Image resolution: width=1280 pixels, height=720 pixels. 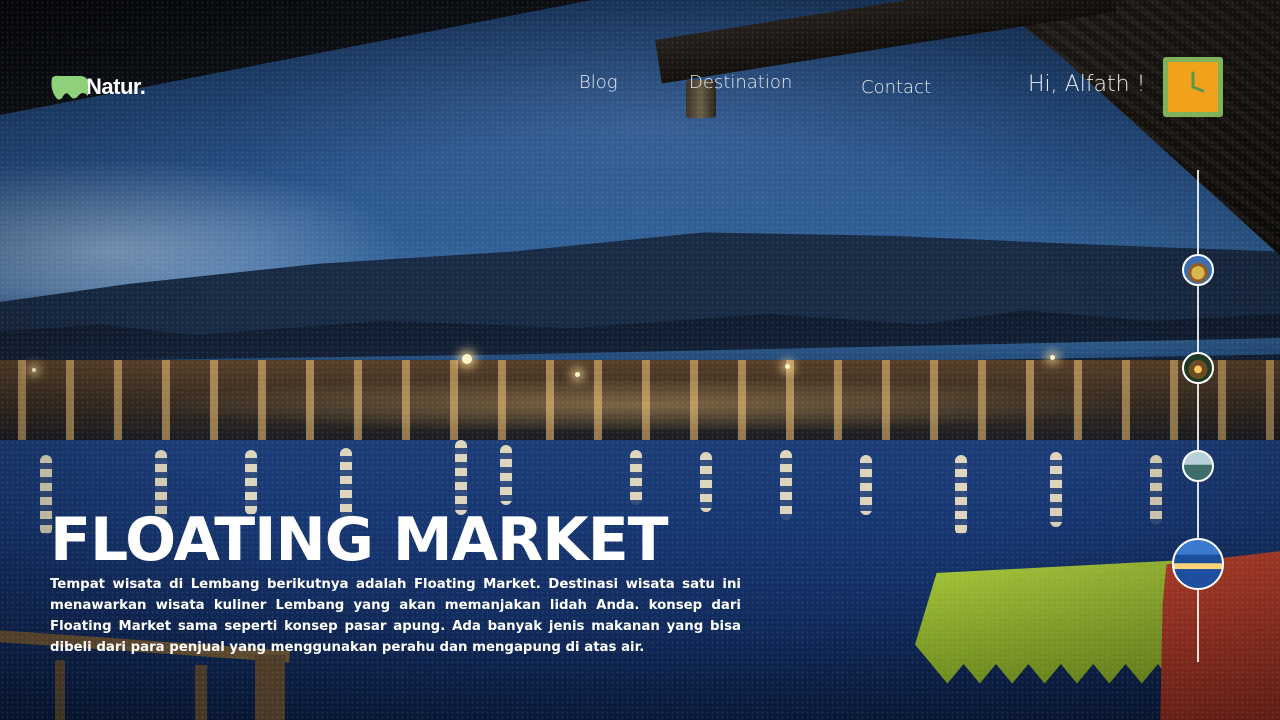 What do you see at coordinates (896, 87) in the screenshot?
I see `nav-link-contact: Contact` at bounding box center [896, 87].